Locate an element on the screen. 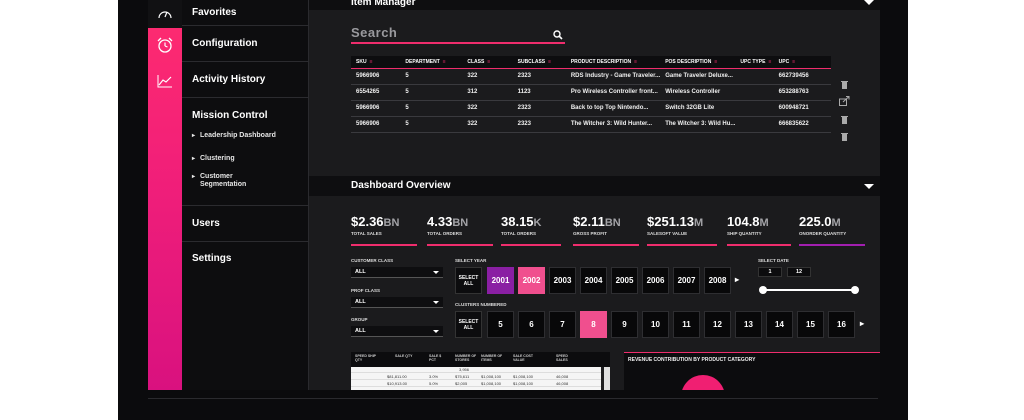 The image size is (1024, 420). column-header: UPC TYPE ≡ is located at coordinates (754, 62).